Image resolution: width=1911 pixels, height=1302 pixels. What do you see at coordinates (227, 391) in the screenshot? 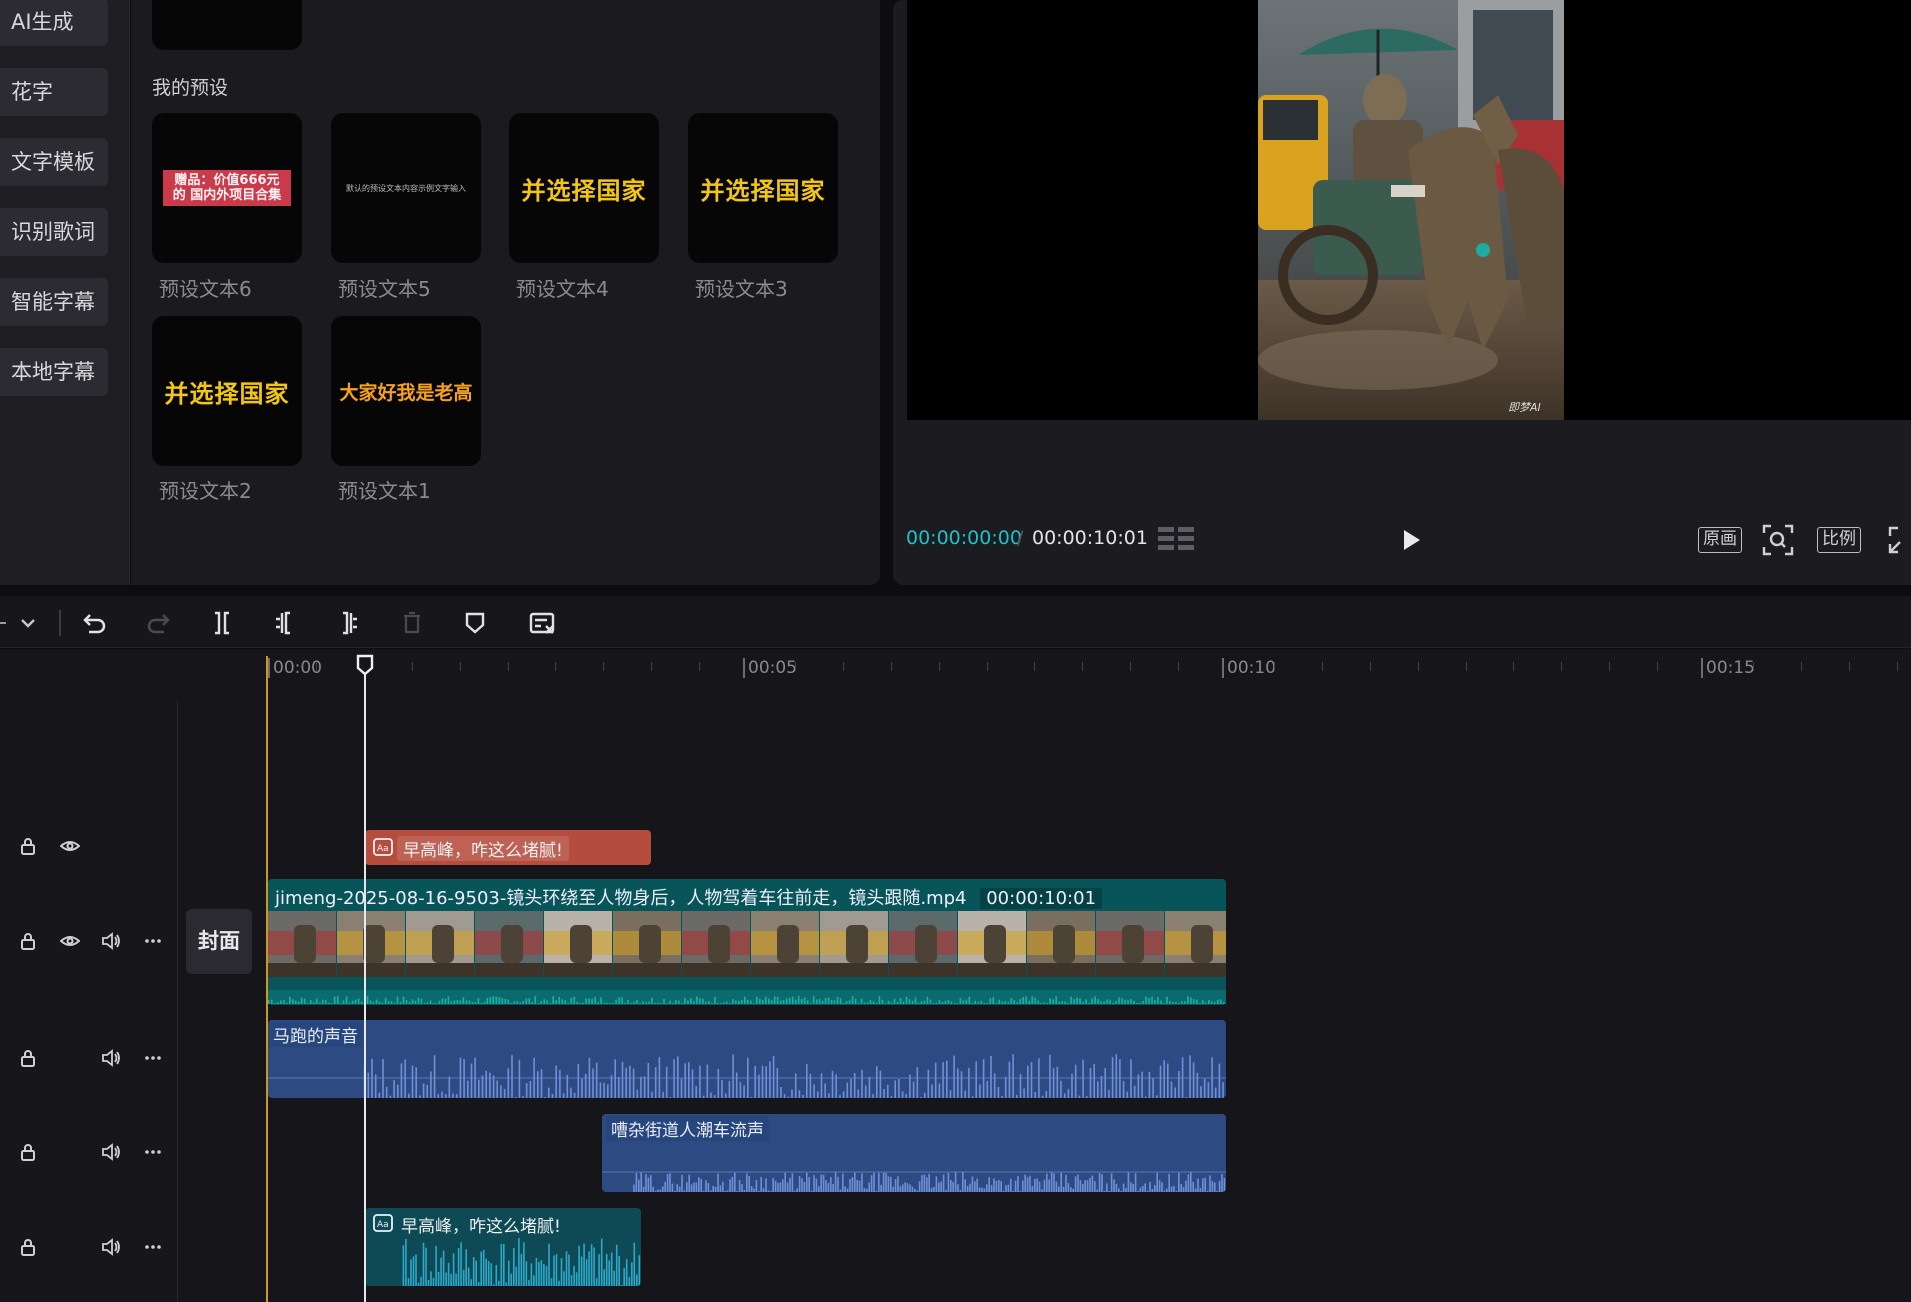
I see `preset-tile-2: 并选择国家` at bounding box center [227, 391].